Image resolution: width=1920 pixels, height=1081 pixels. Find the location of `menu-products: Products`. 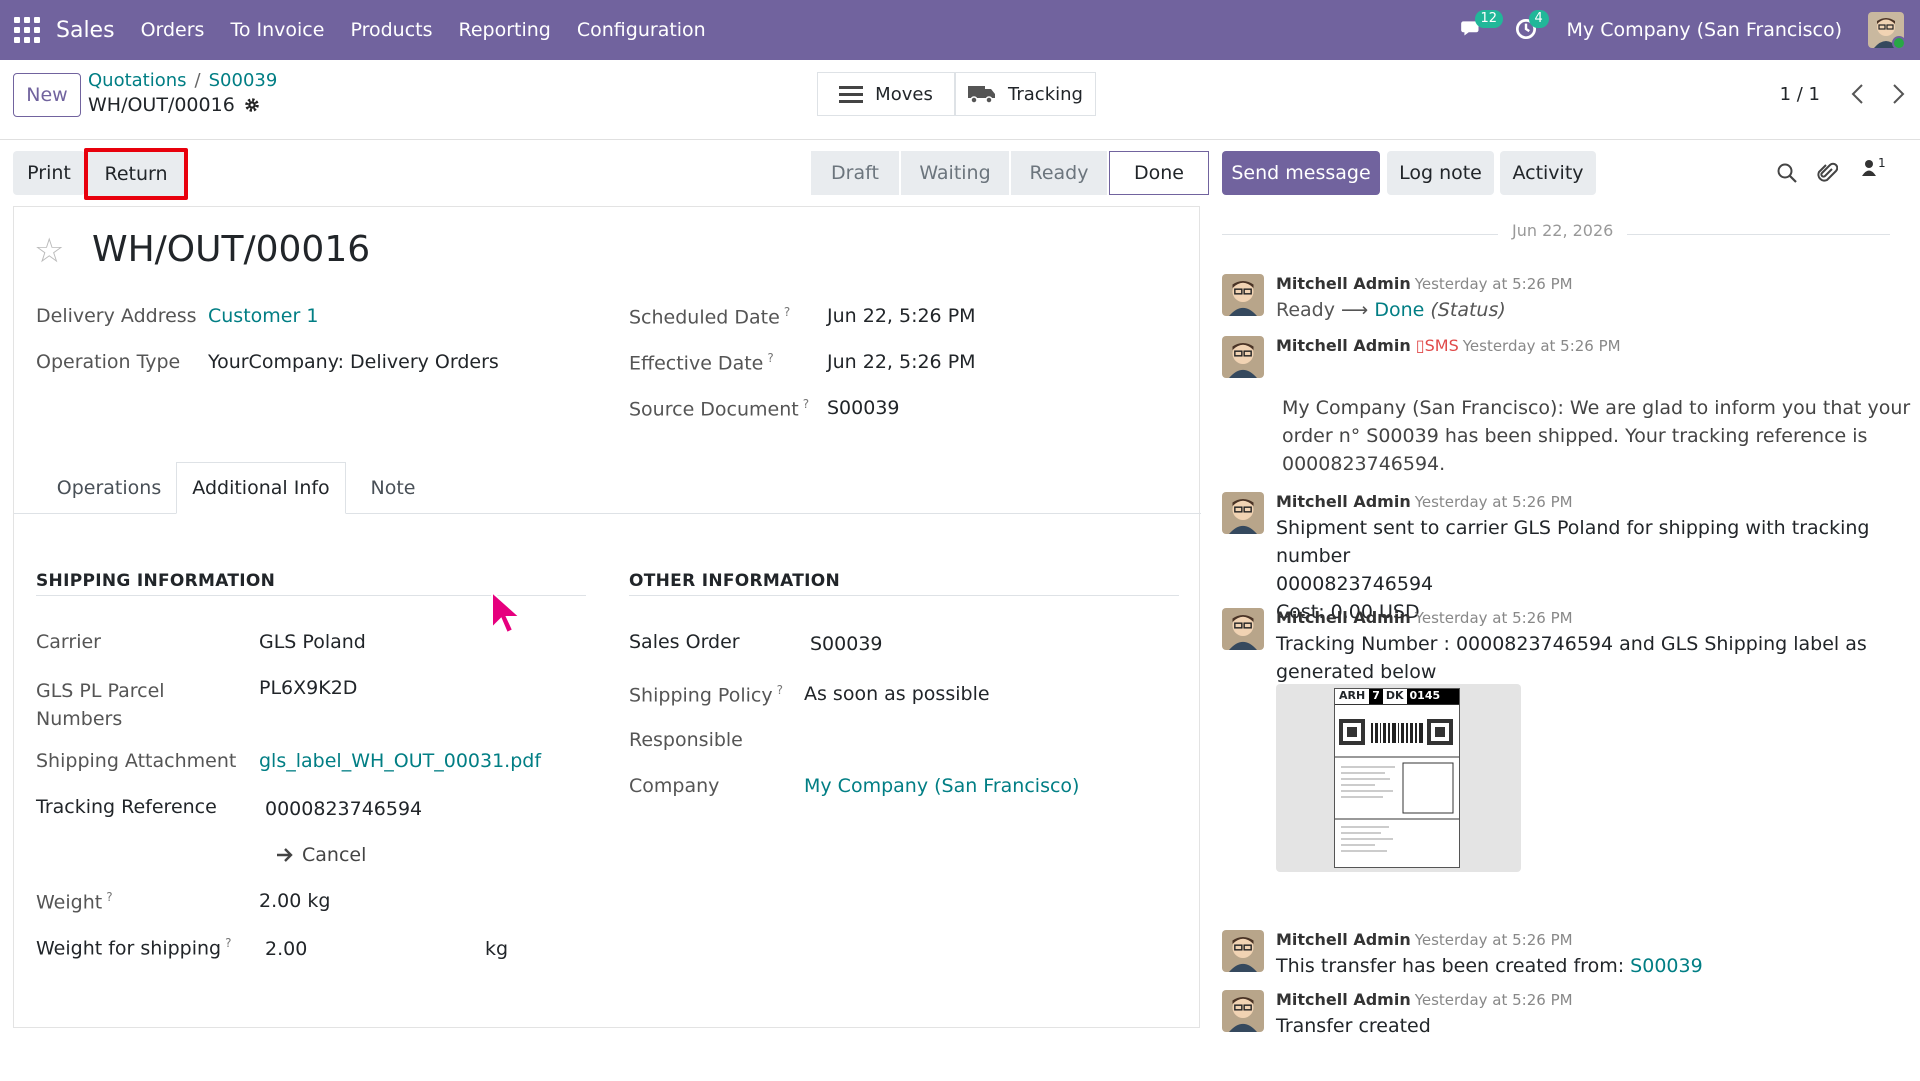

menu-products: Products is located at coordinates (391, 30).